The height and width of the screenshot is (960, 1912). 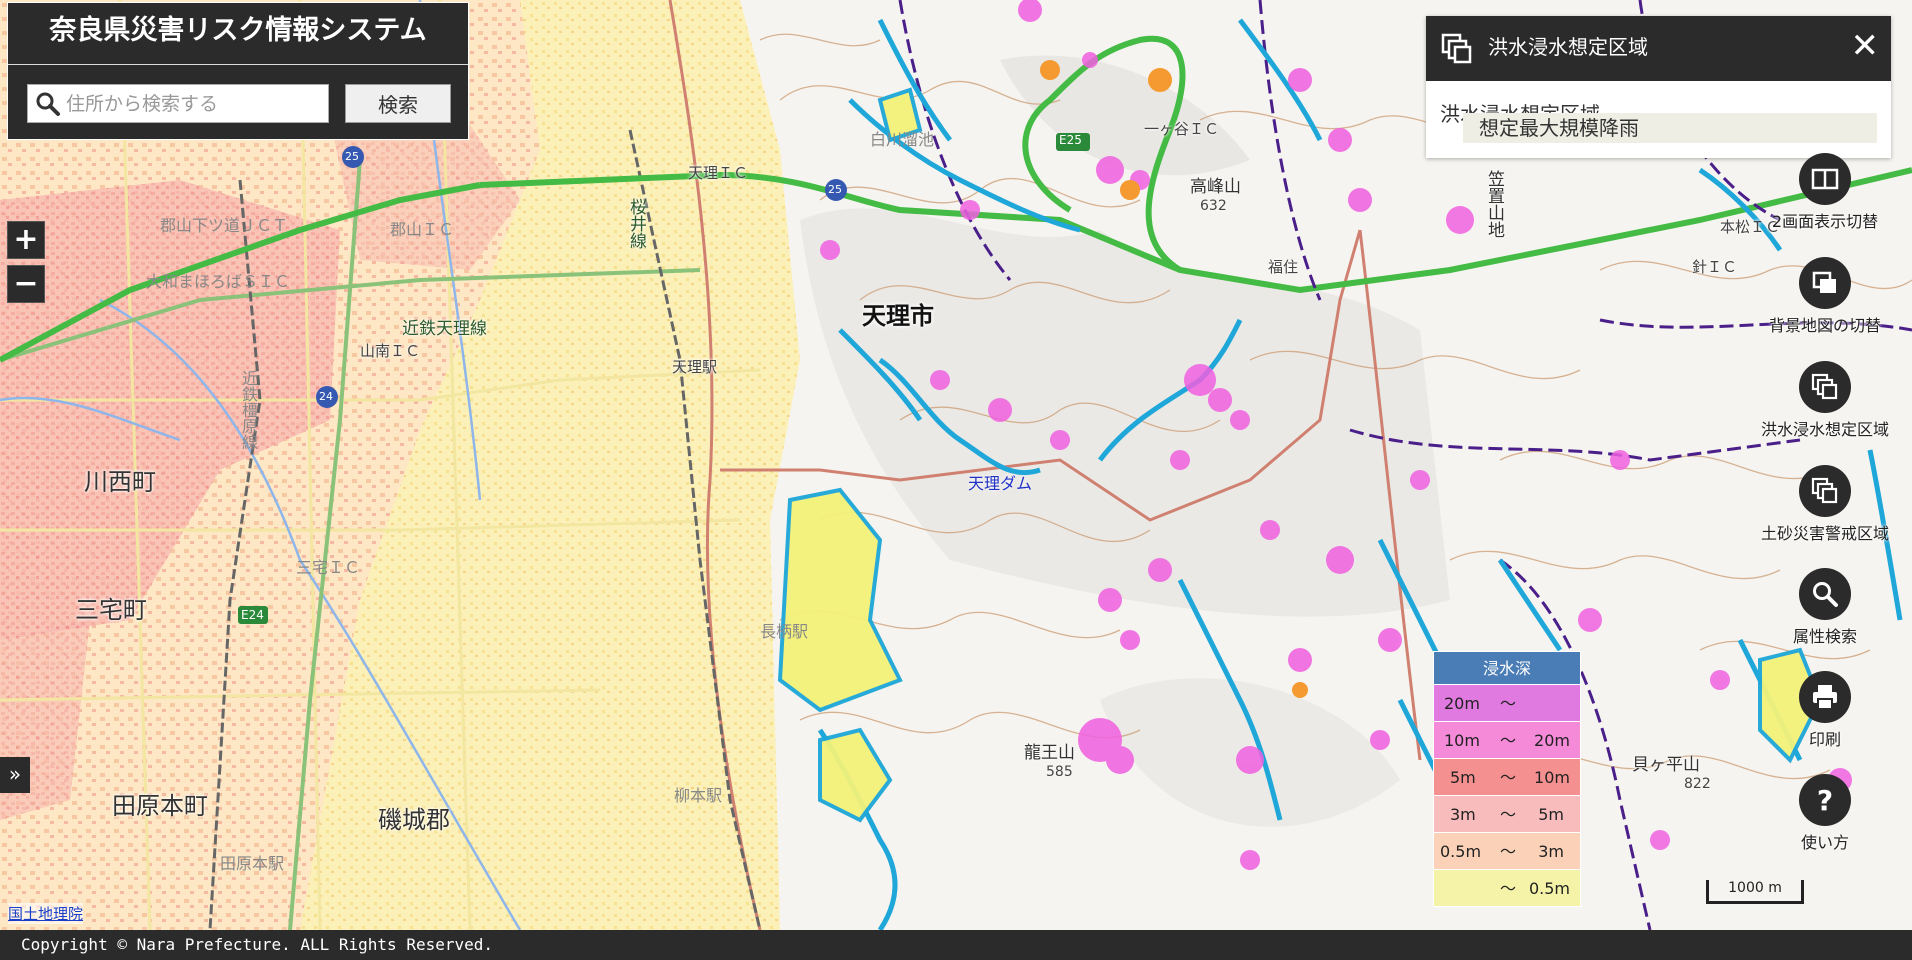 What do you see at coordinates (444, 329) in the screenshot?
I see `label-kintetsu-tenri: 近鉄天理線` at bounding box center [444, 329].